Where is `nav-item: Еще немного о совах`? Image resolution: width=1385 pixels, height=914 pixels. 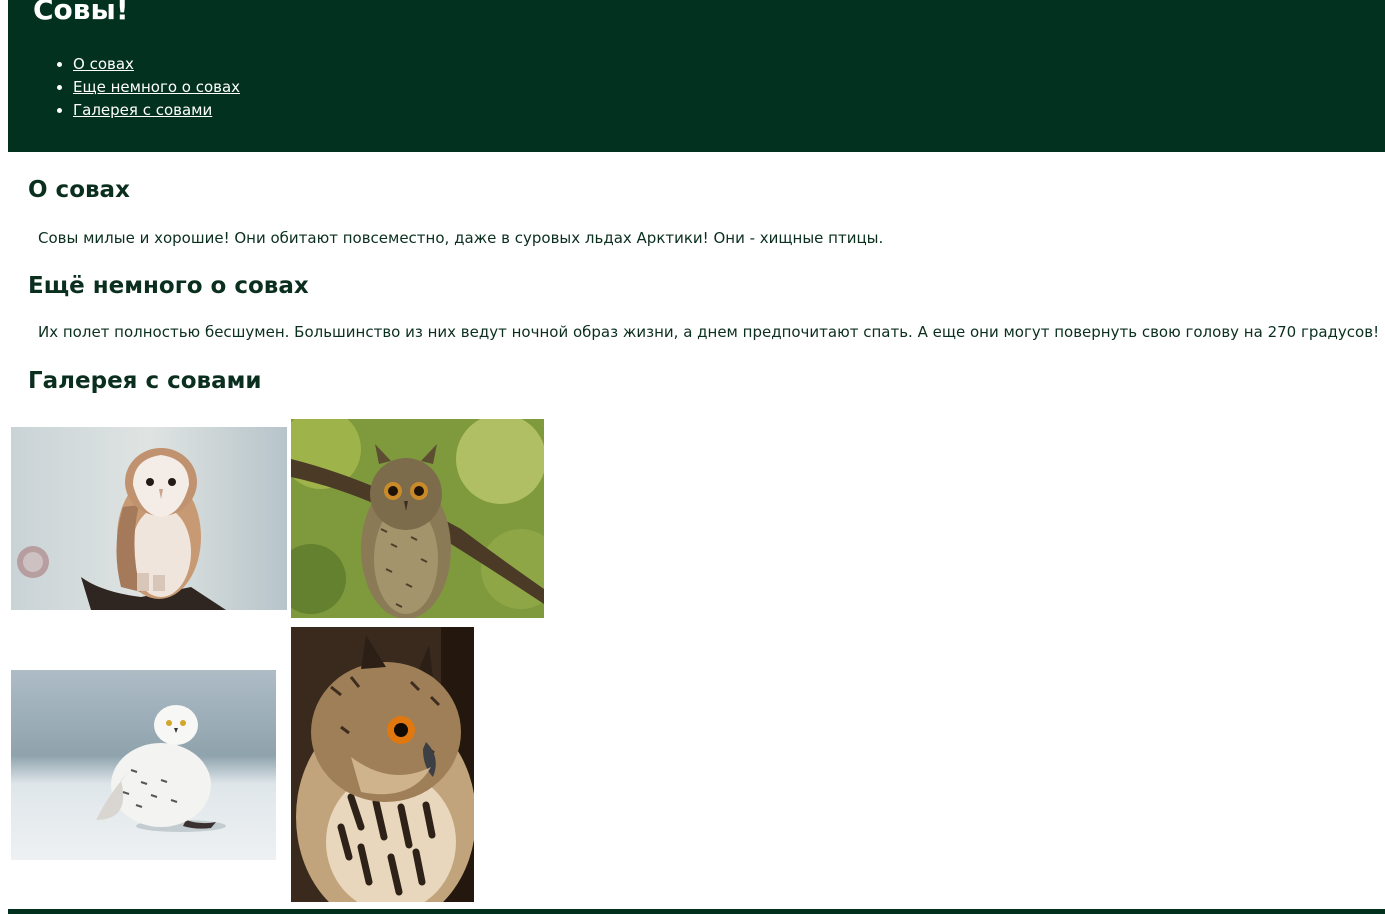 nav-item: Еще немного о совах is located at coordinates (156, 87).